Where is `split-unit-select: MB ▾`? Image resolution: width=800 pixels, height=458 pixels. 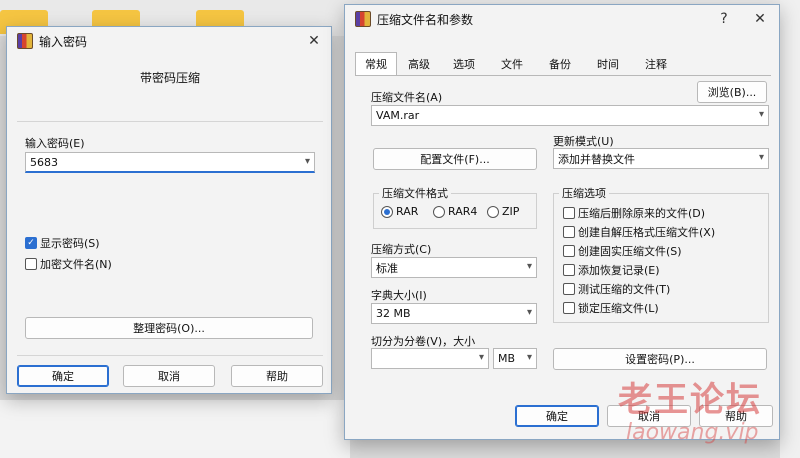 split-unit-select: MB ▾ is located at coordinates (515, 358).